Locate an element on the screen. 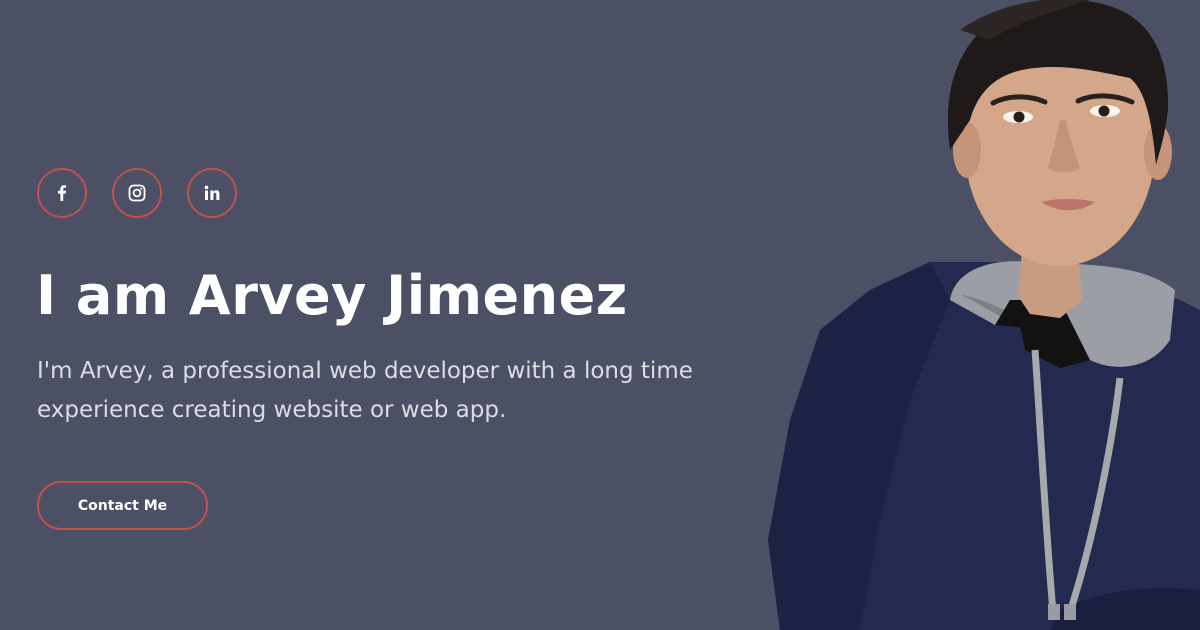 The height and width of the screenshot is (630, 1200). linkedin-icon is located at coordinates (212, 193).